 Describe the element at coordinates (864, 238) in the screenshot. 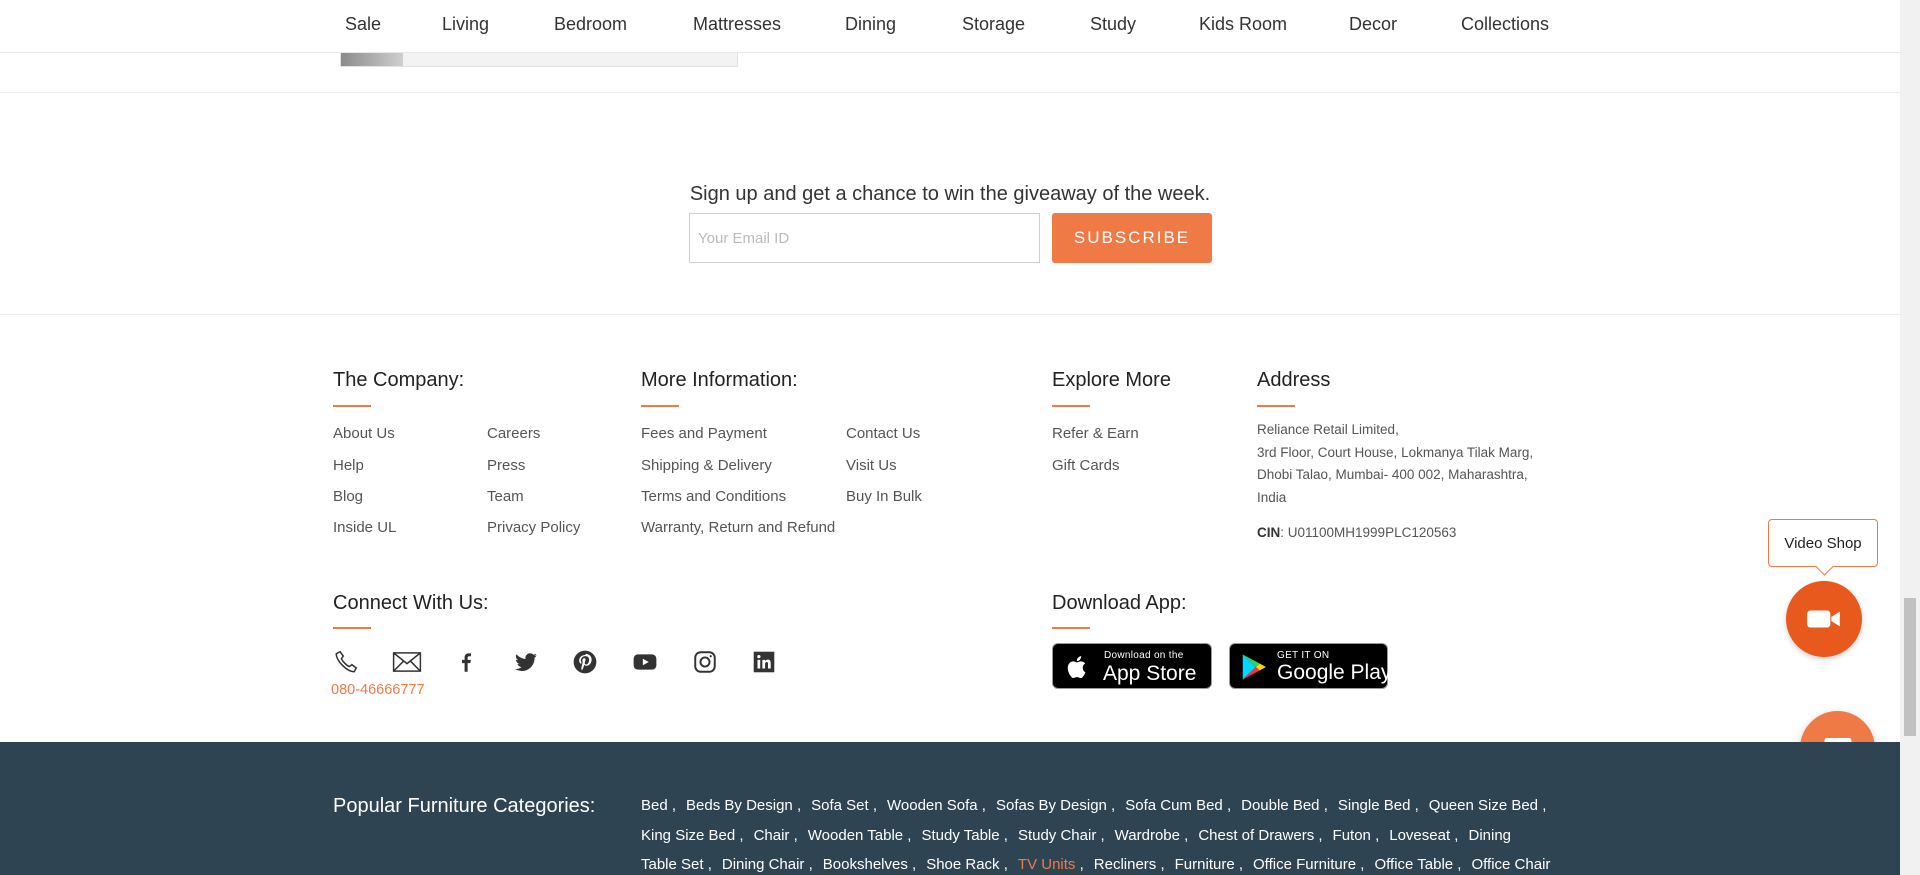

I see `email-input` at that location.